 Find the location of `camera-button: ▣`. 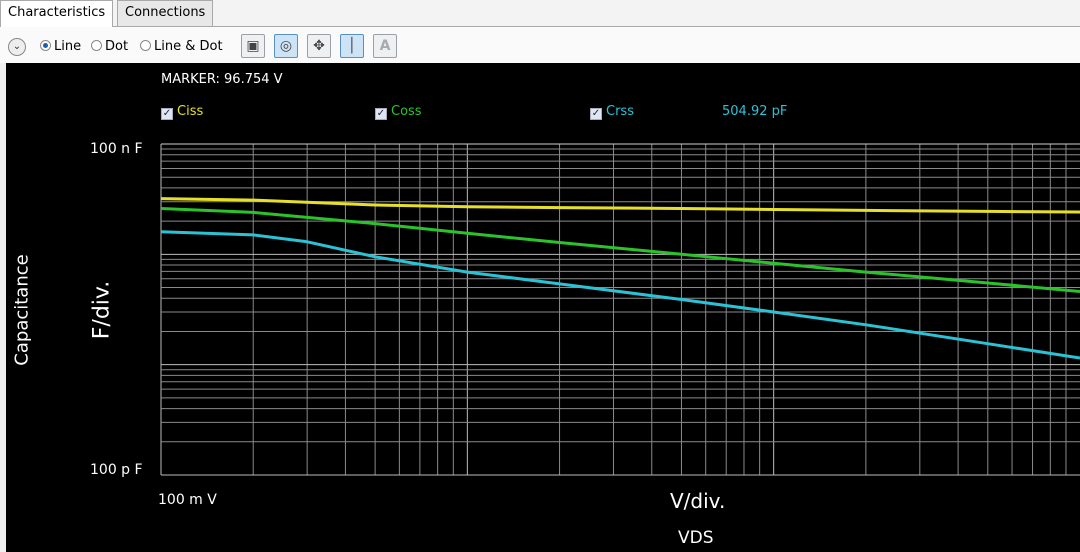

camera-button: ▣ is located at coordinates (253, 46).